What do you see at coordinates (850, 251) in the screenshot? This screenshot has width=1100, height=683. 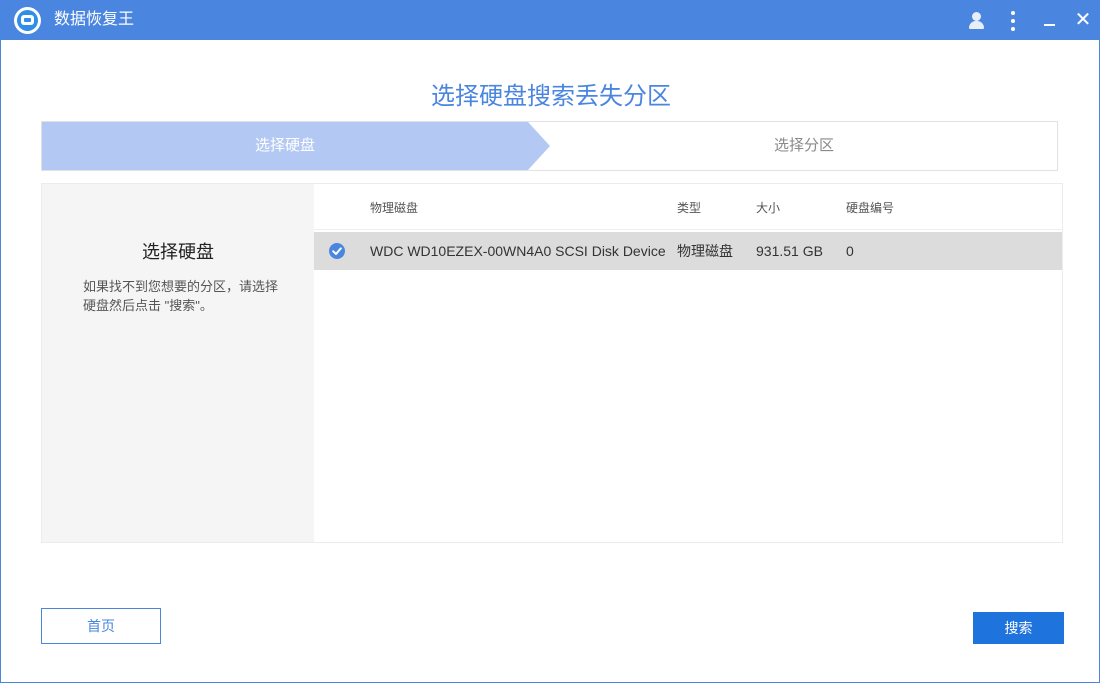 I see `disk-number: 0` at bounding box center [850, 251].